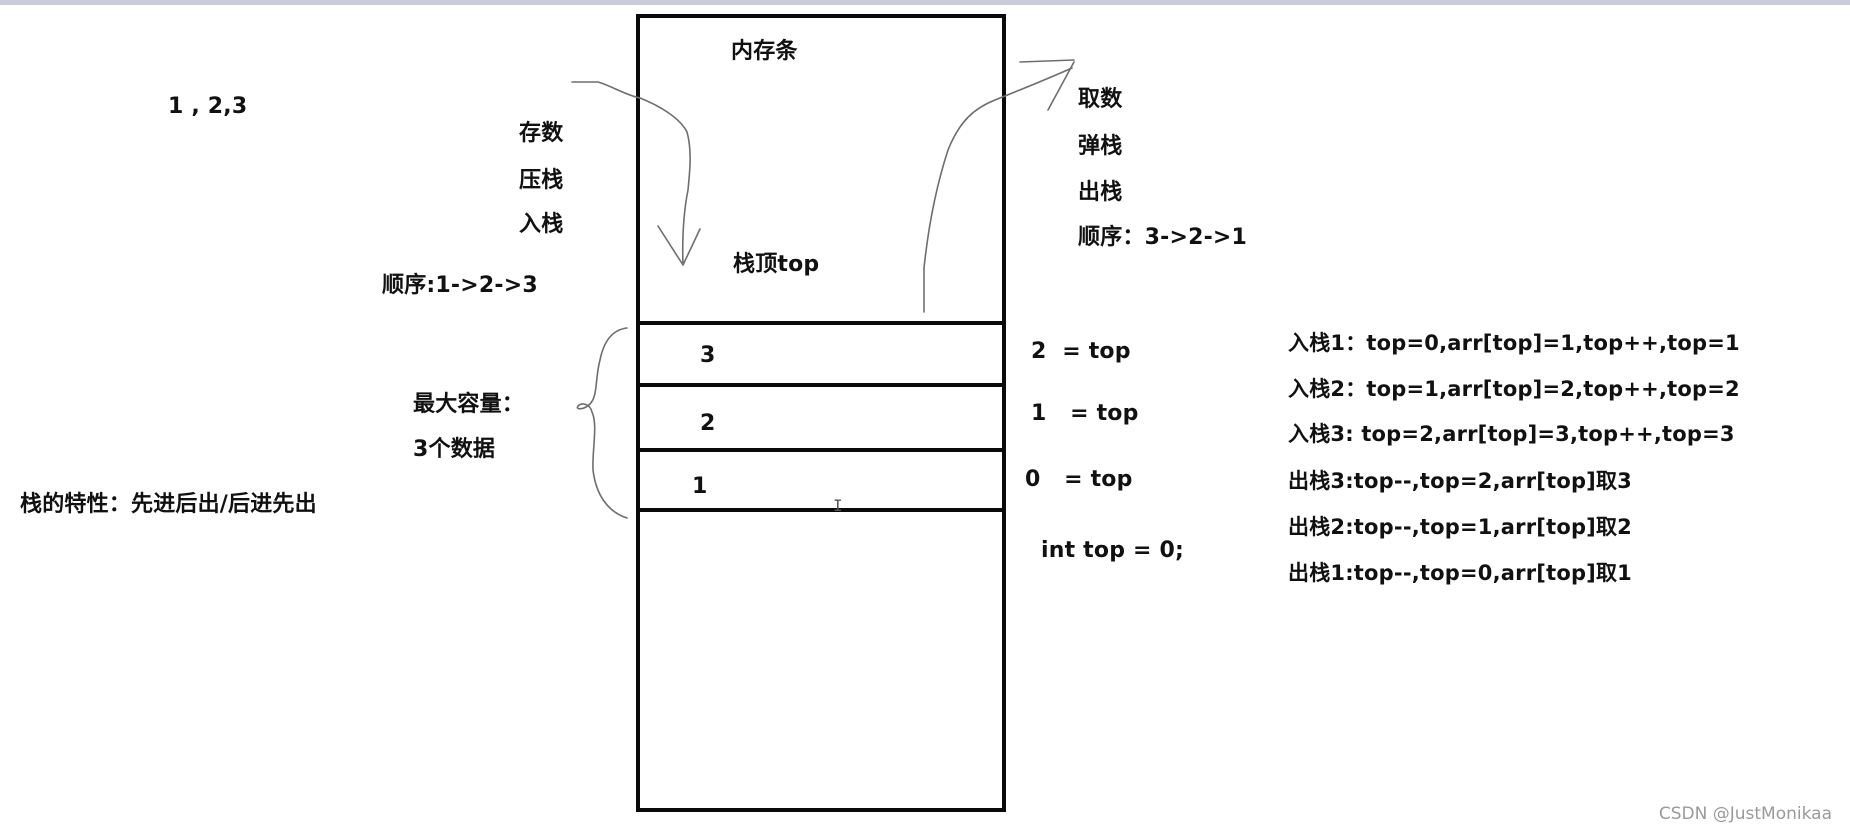 Image resolution: width=1850 pixels, height=835 pixels. What do you see at coordinates (208, 106) in the screenshot?
I see `input-values: 1 , 2,3` at bounding box center [208, 106].